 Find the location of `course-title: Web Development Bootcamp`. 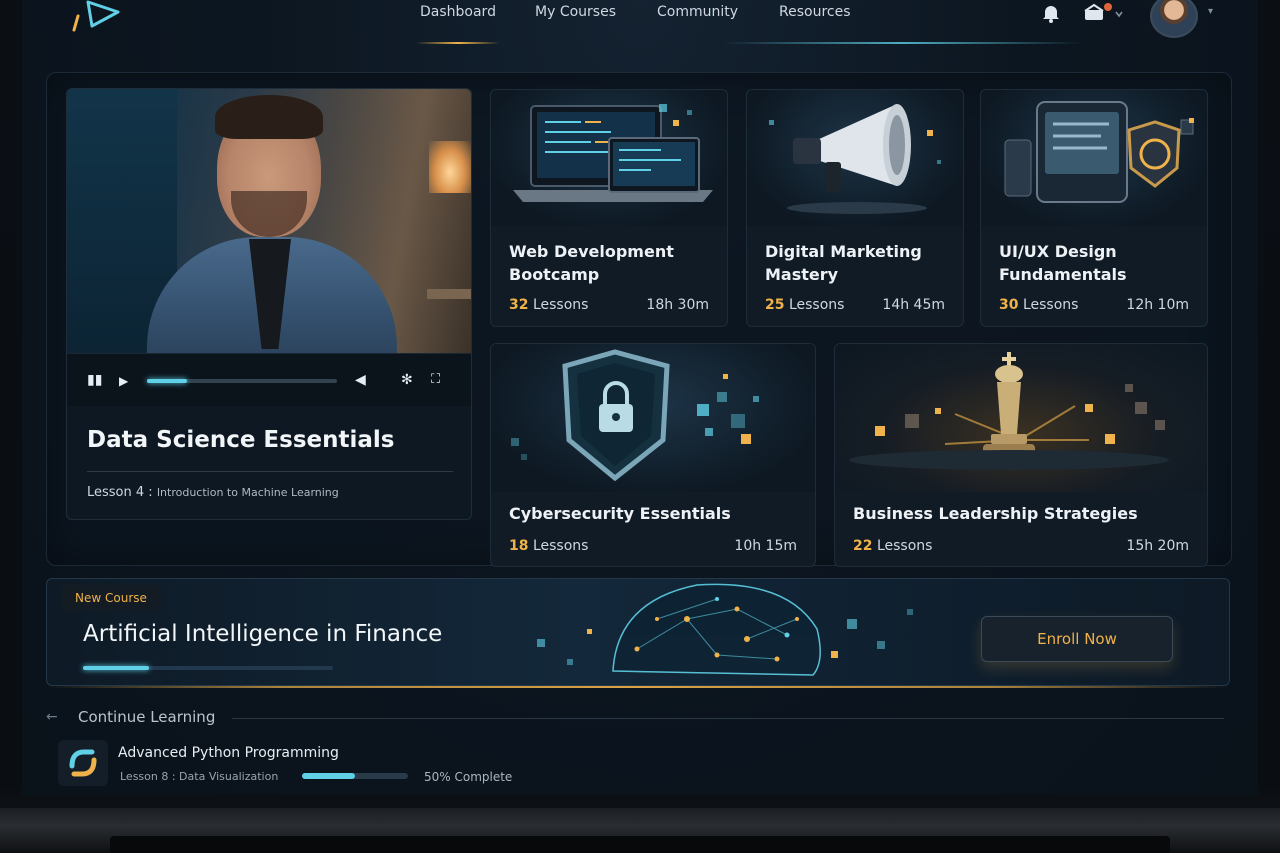

course-title: Web Development Bootcamp is located at coordinates (591, 263).